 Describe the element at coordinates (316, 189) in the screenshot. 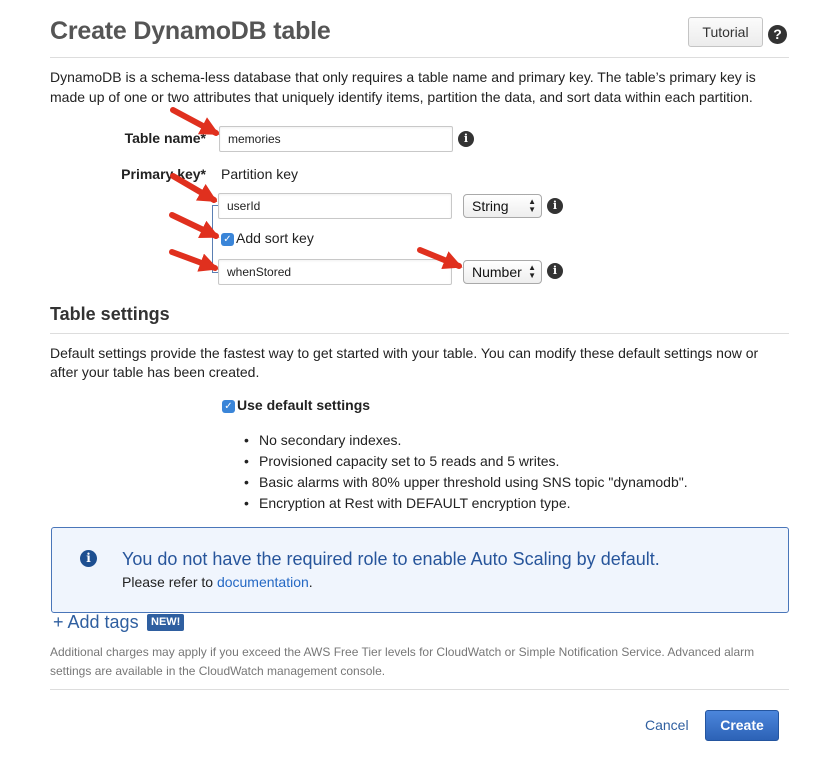

I see `annotation-overlay` at that location.